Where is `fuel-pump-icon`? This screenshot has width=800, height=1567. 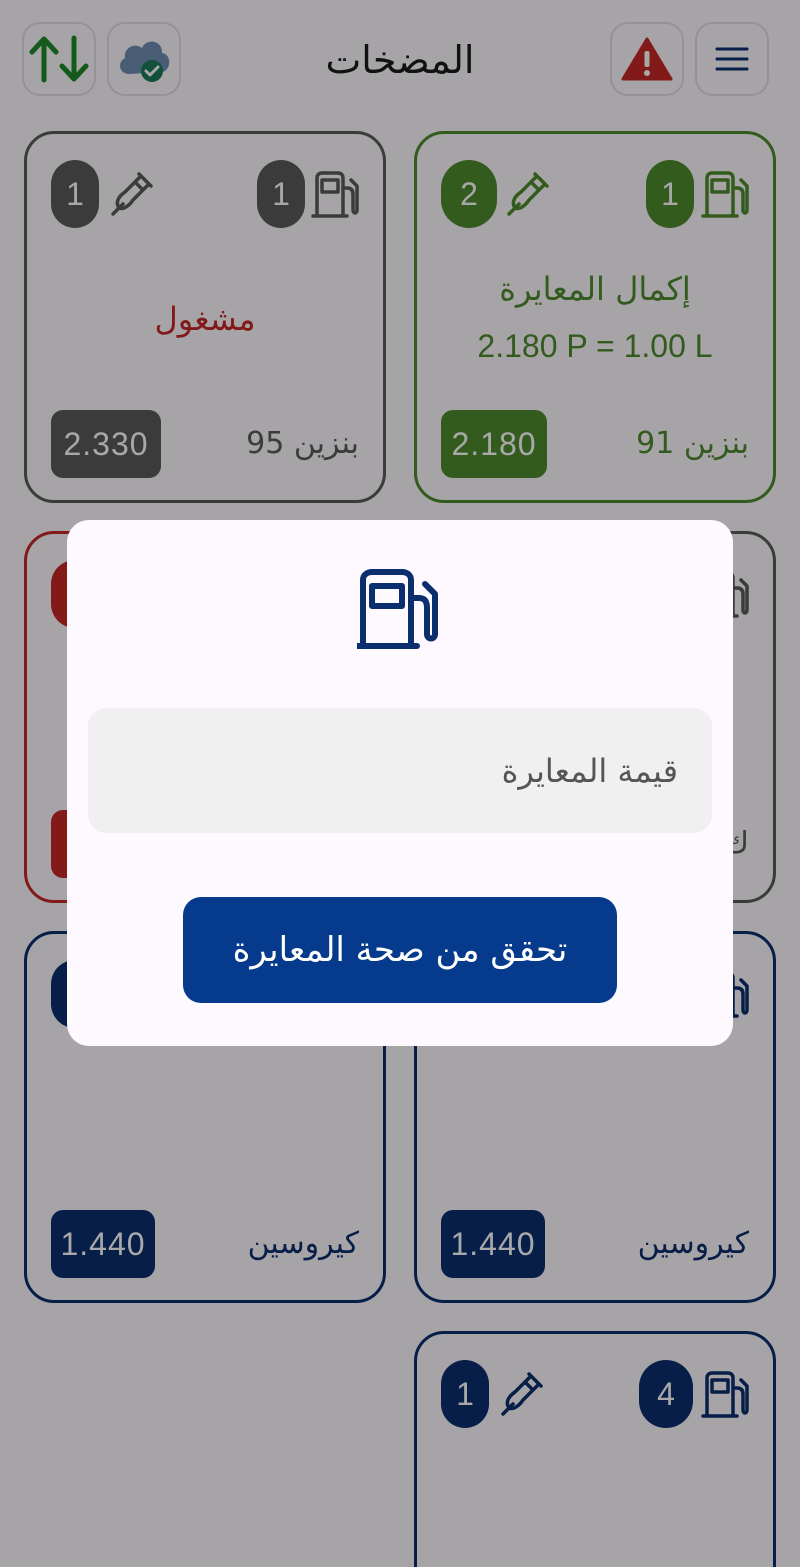
fuel-pump-icon is located at coordinates (398, 611).